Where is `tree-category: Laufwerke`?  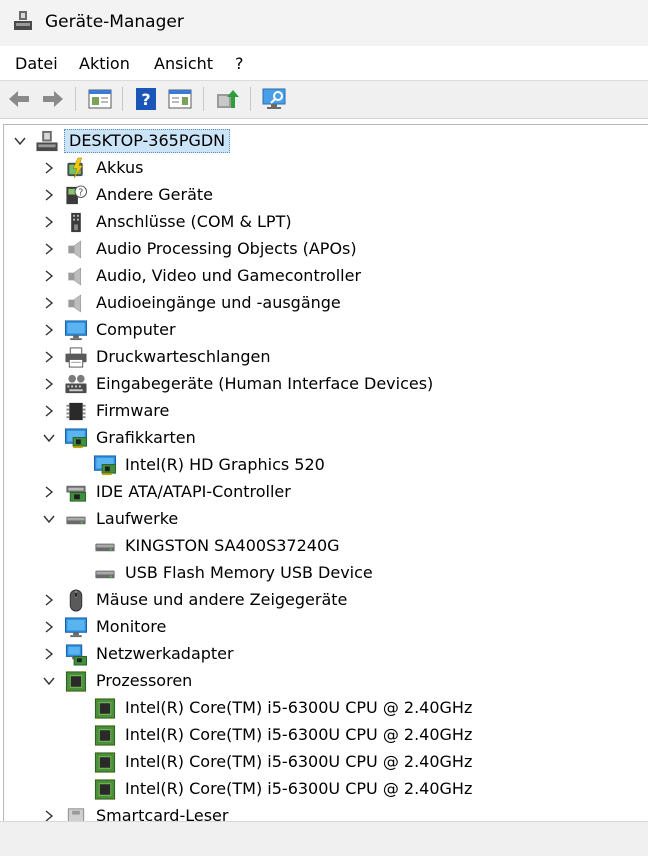
tree-category: Laufwerke is located at coordinates (324, 519).